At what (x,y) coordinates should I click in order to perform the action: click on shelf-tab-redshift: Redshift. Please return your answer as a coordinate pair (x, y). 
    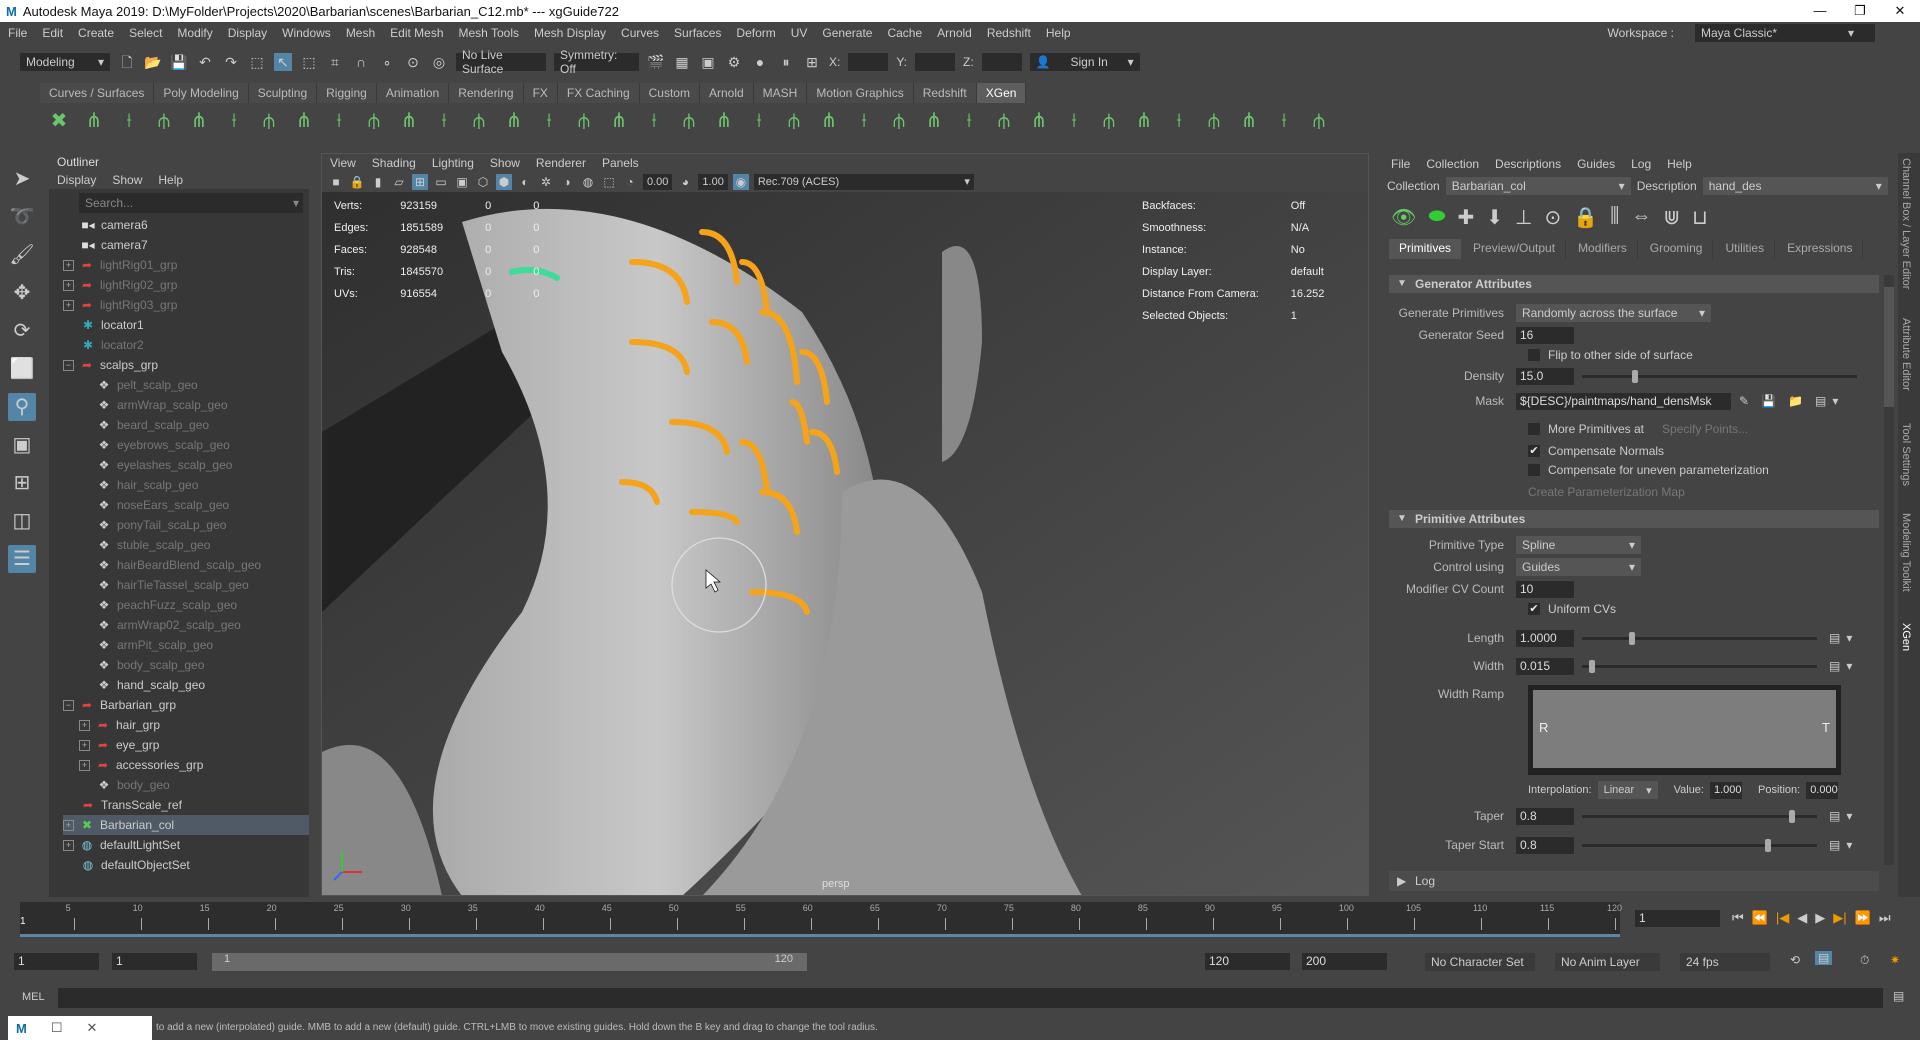
    Looking at the image, I should click on (945, 93).